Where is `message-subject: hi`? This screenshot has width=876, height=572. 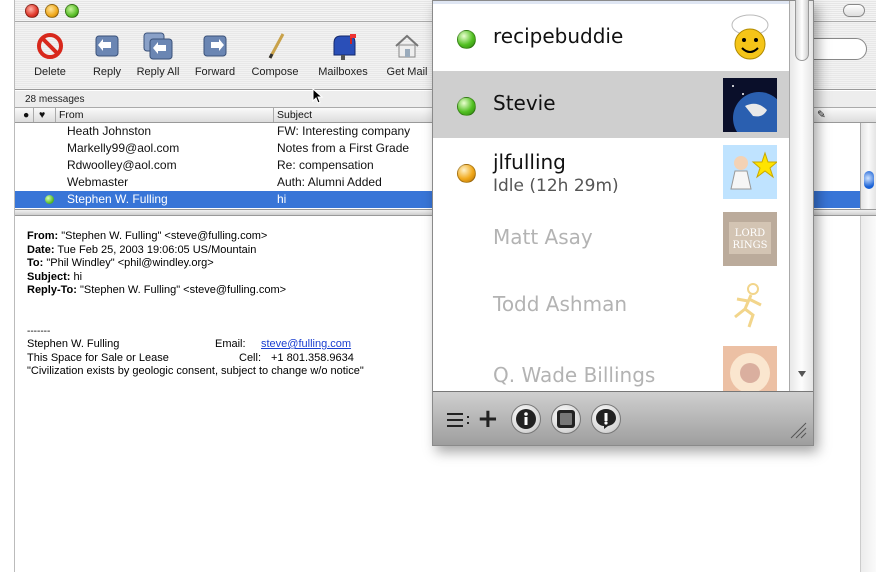 message-subject: hi is located at coordinates (282, 199).